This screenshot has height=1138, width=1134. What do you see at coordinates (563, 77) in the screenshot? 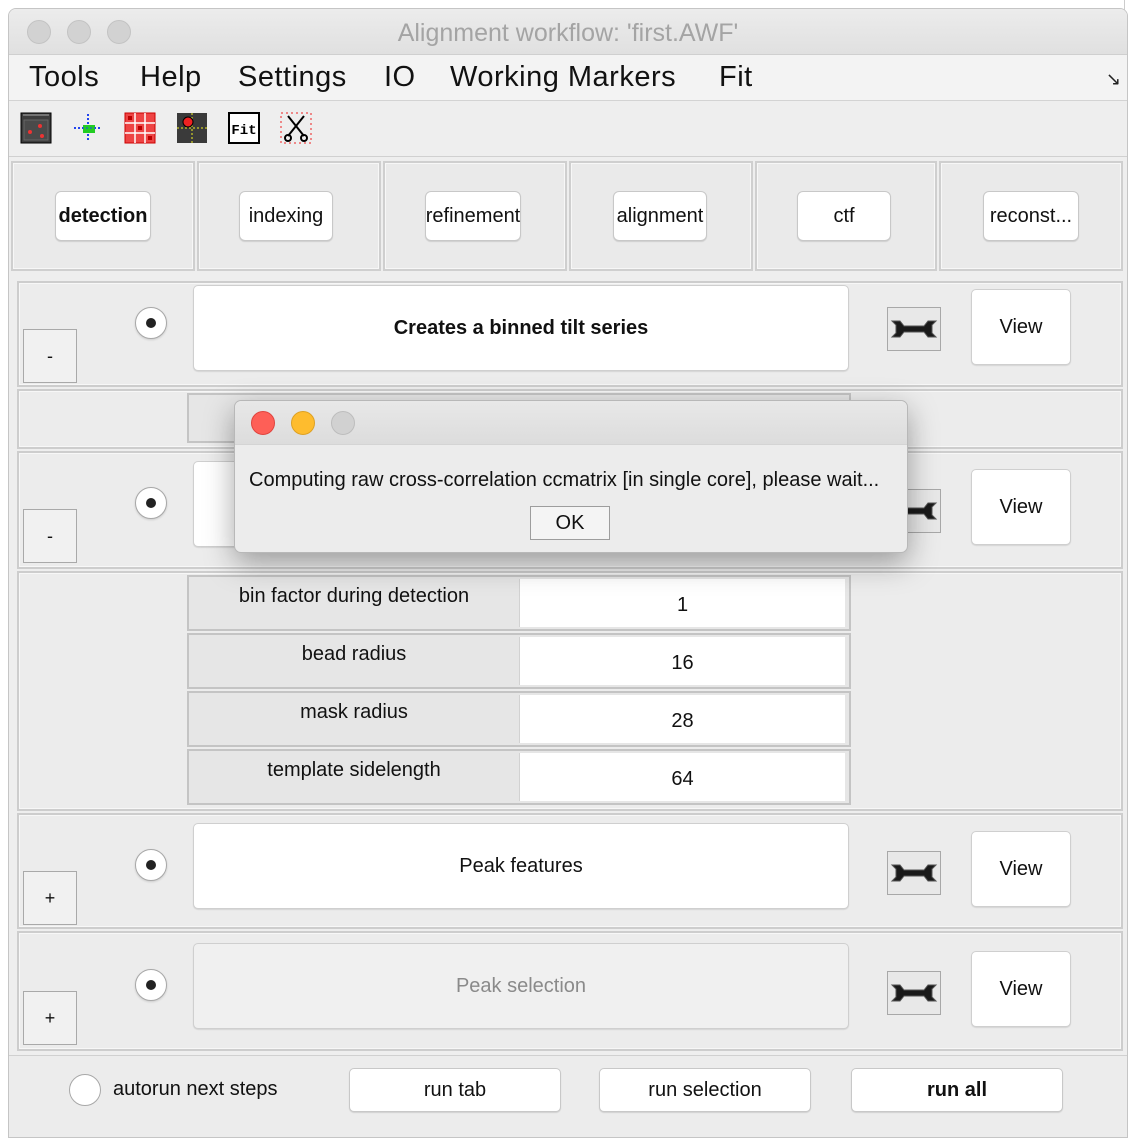
I see `menu-working-markers: Working Markers` at bounding box center [563, 77].